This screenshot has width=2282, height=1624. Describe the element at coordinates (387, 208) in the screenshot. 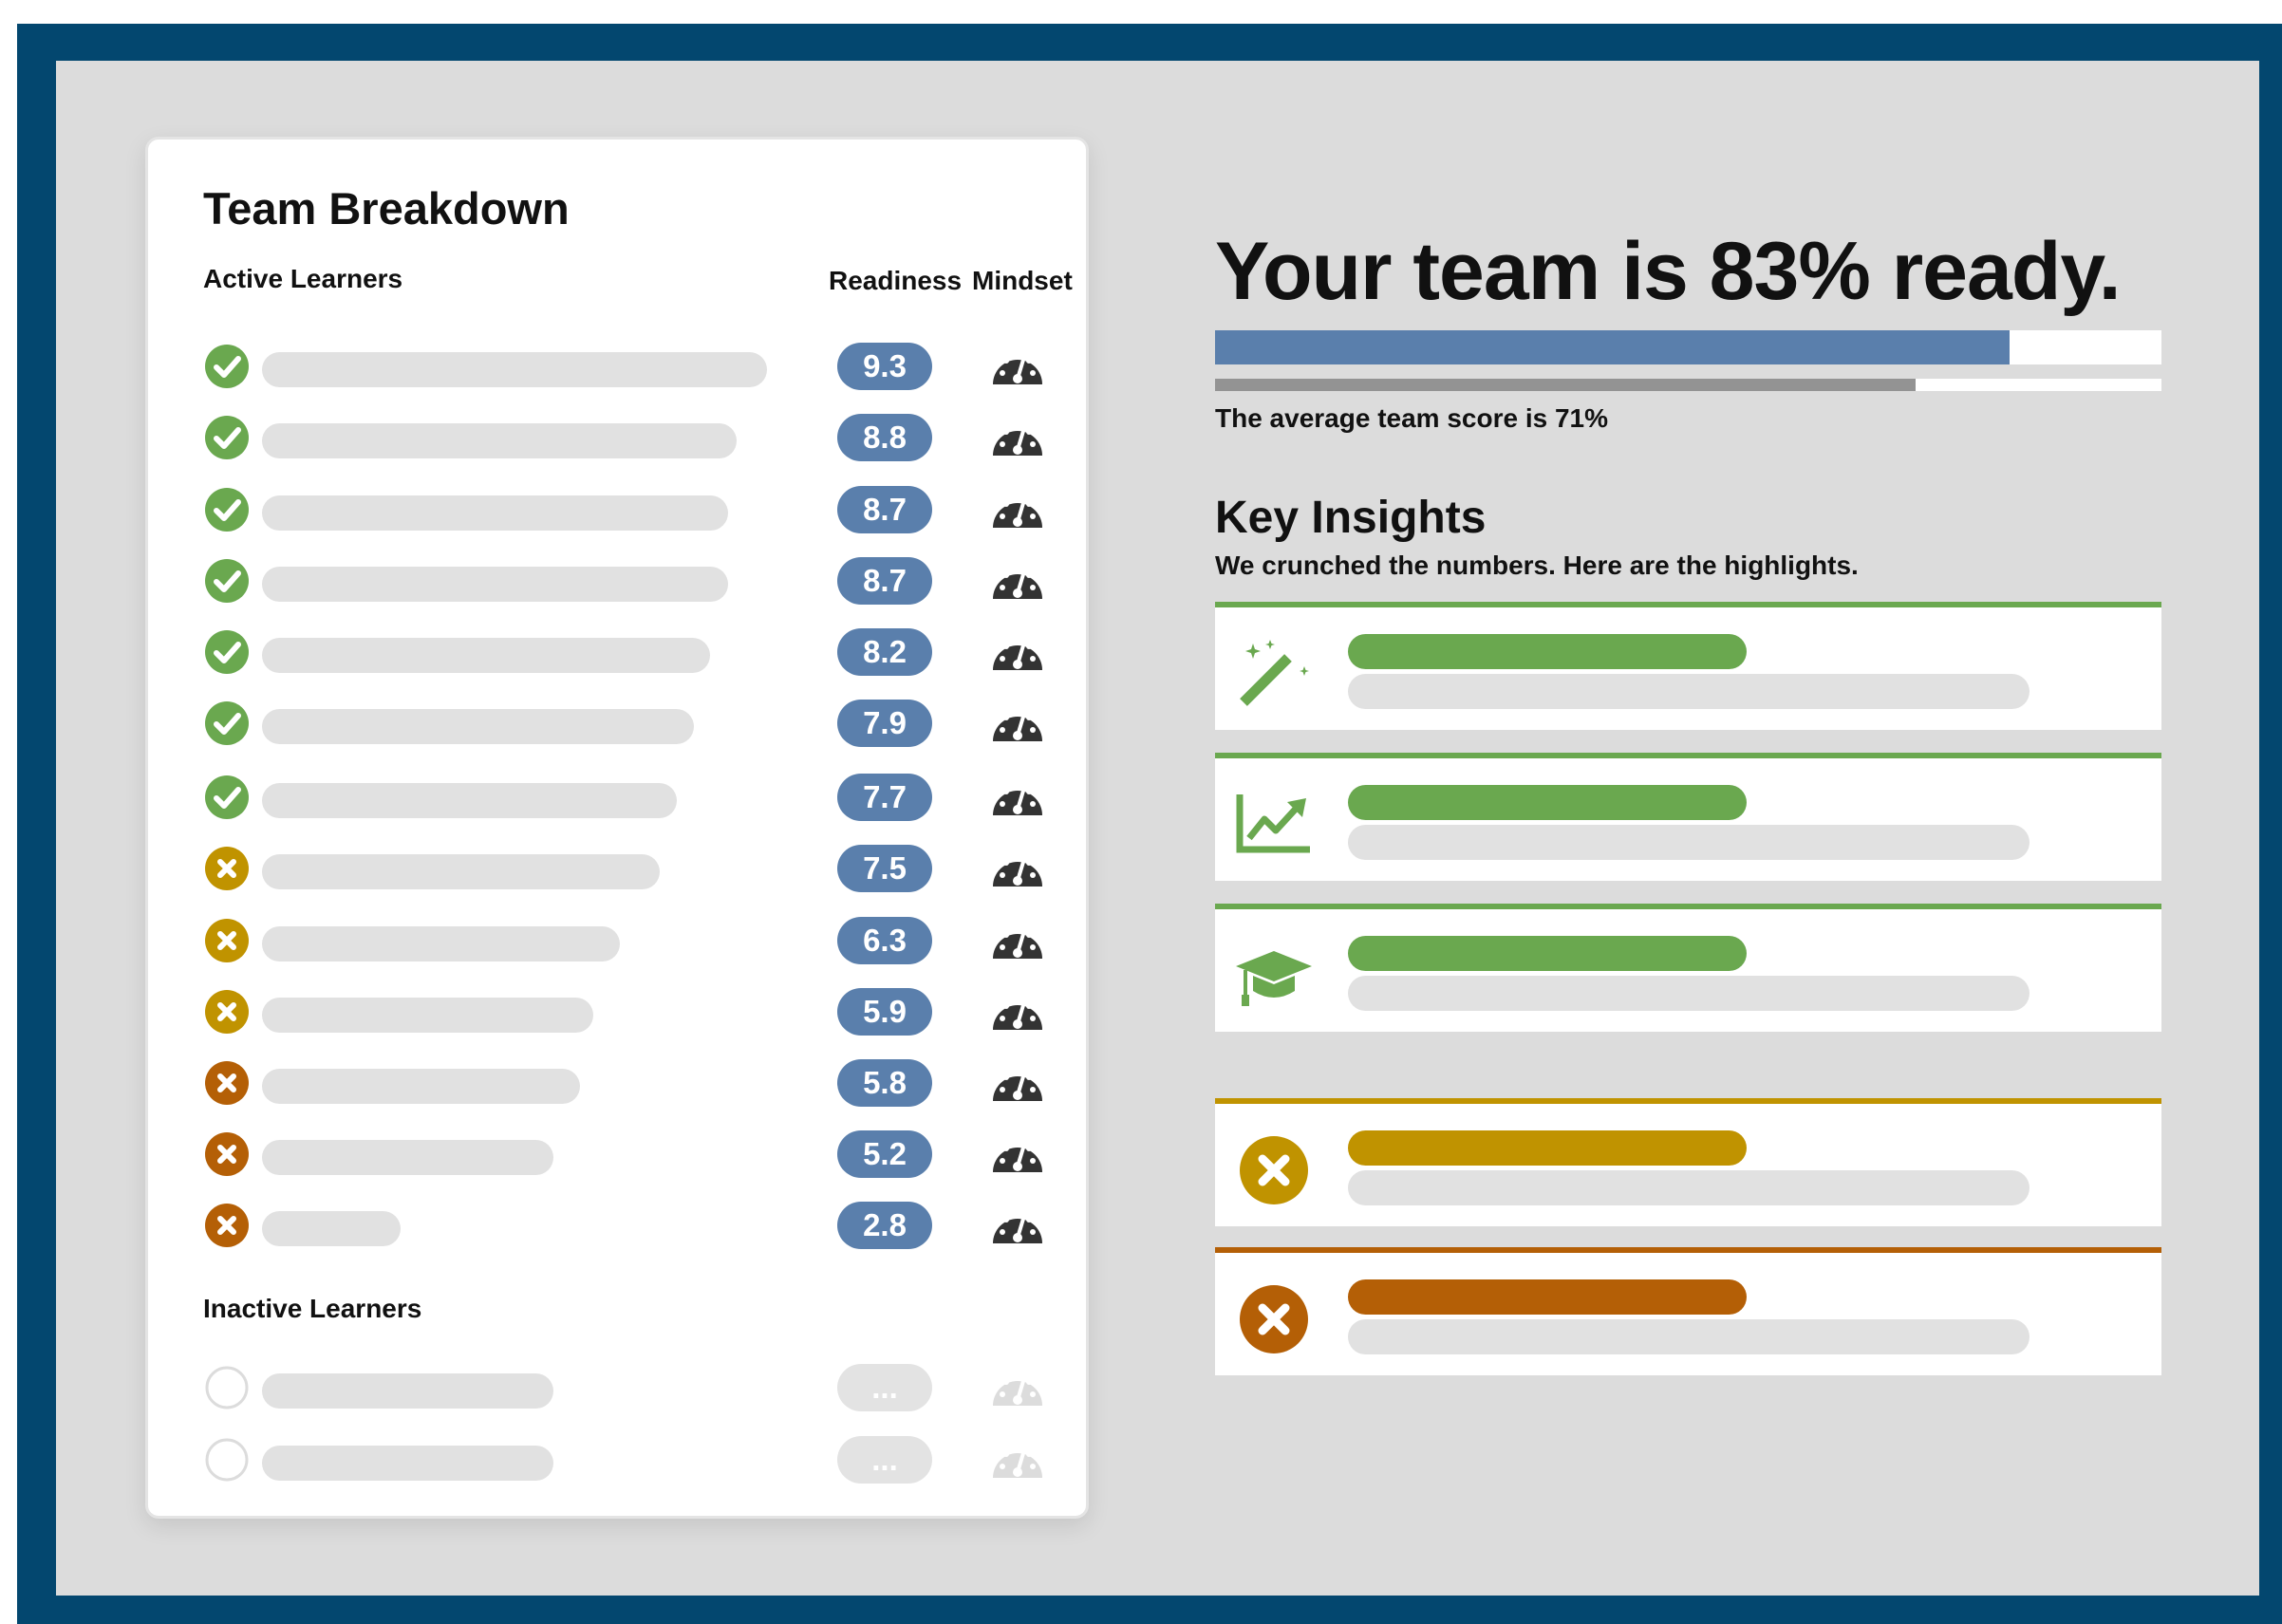

I see `card-title: Team Breakdown` at that location.